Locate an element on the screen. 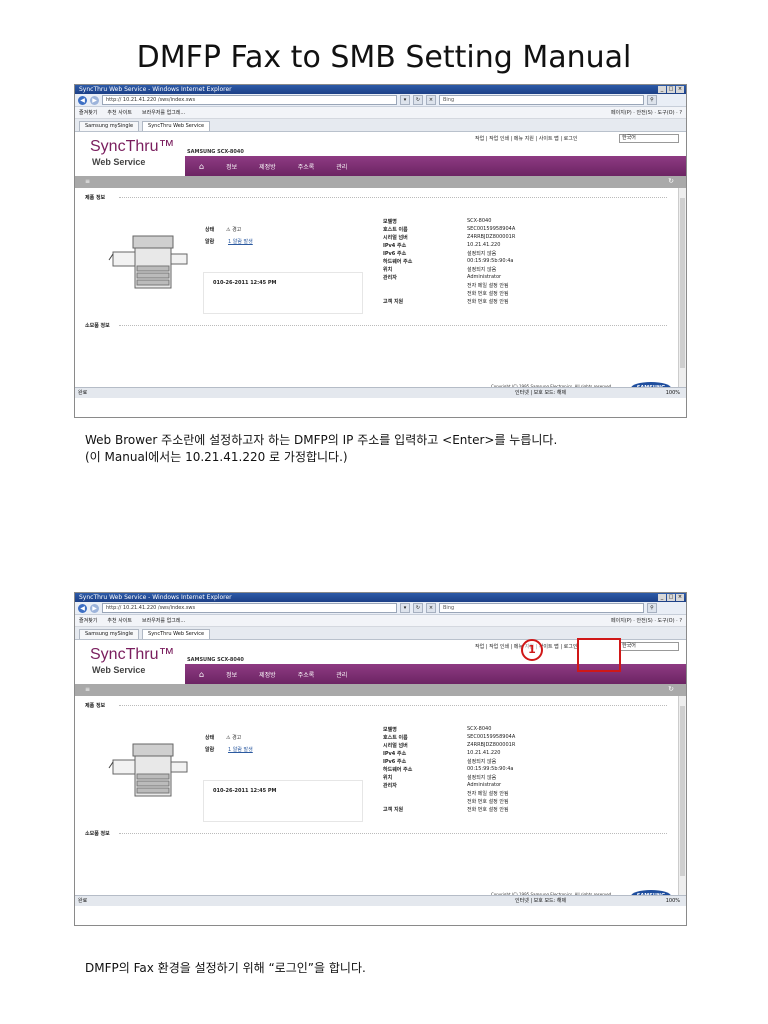 The height and width of the screenshot is (1024, 768). timestamp: 010-26-2011 12:45 PM is located at coordinates (245, 283).